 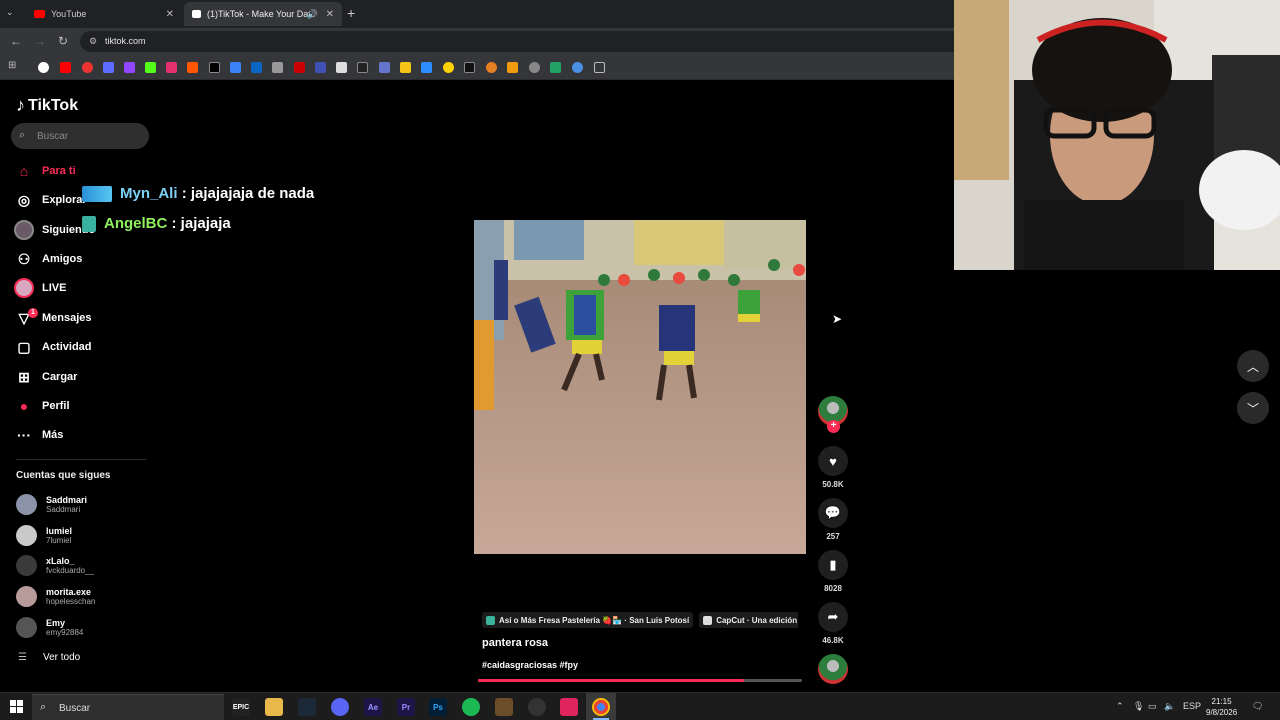 I want to click on following-item: morita.exe hopelesschan, so click(x=55, y=596).